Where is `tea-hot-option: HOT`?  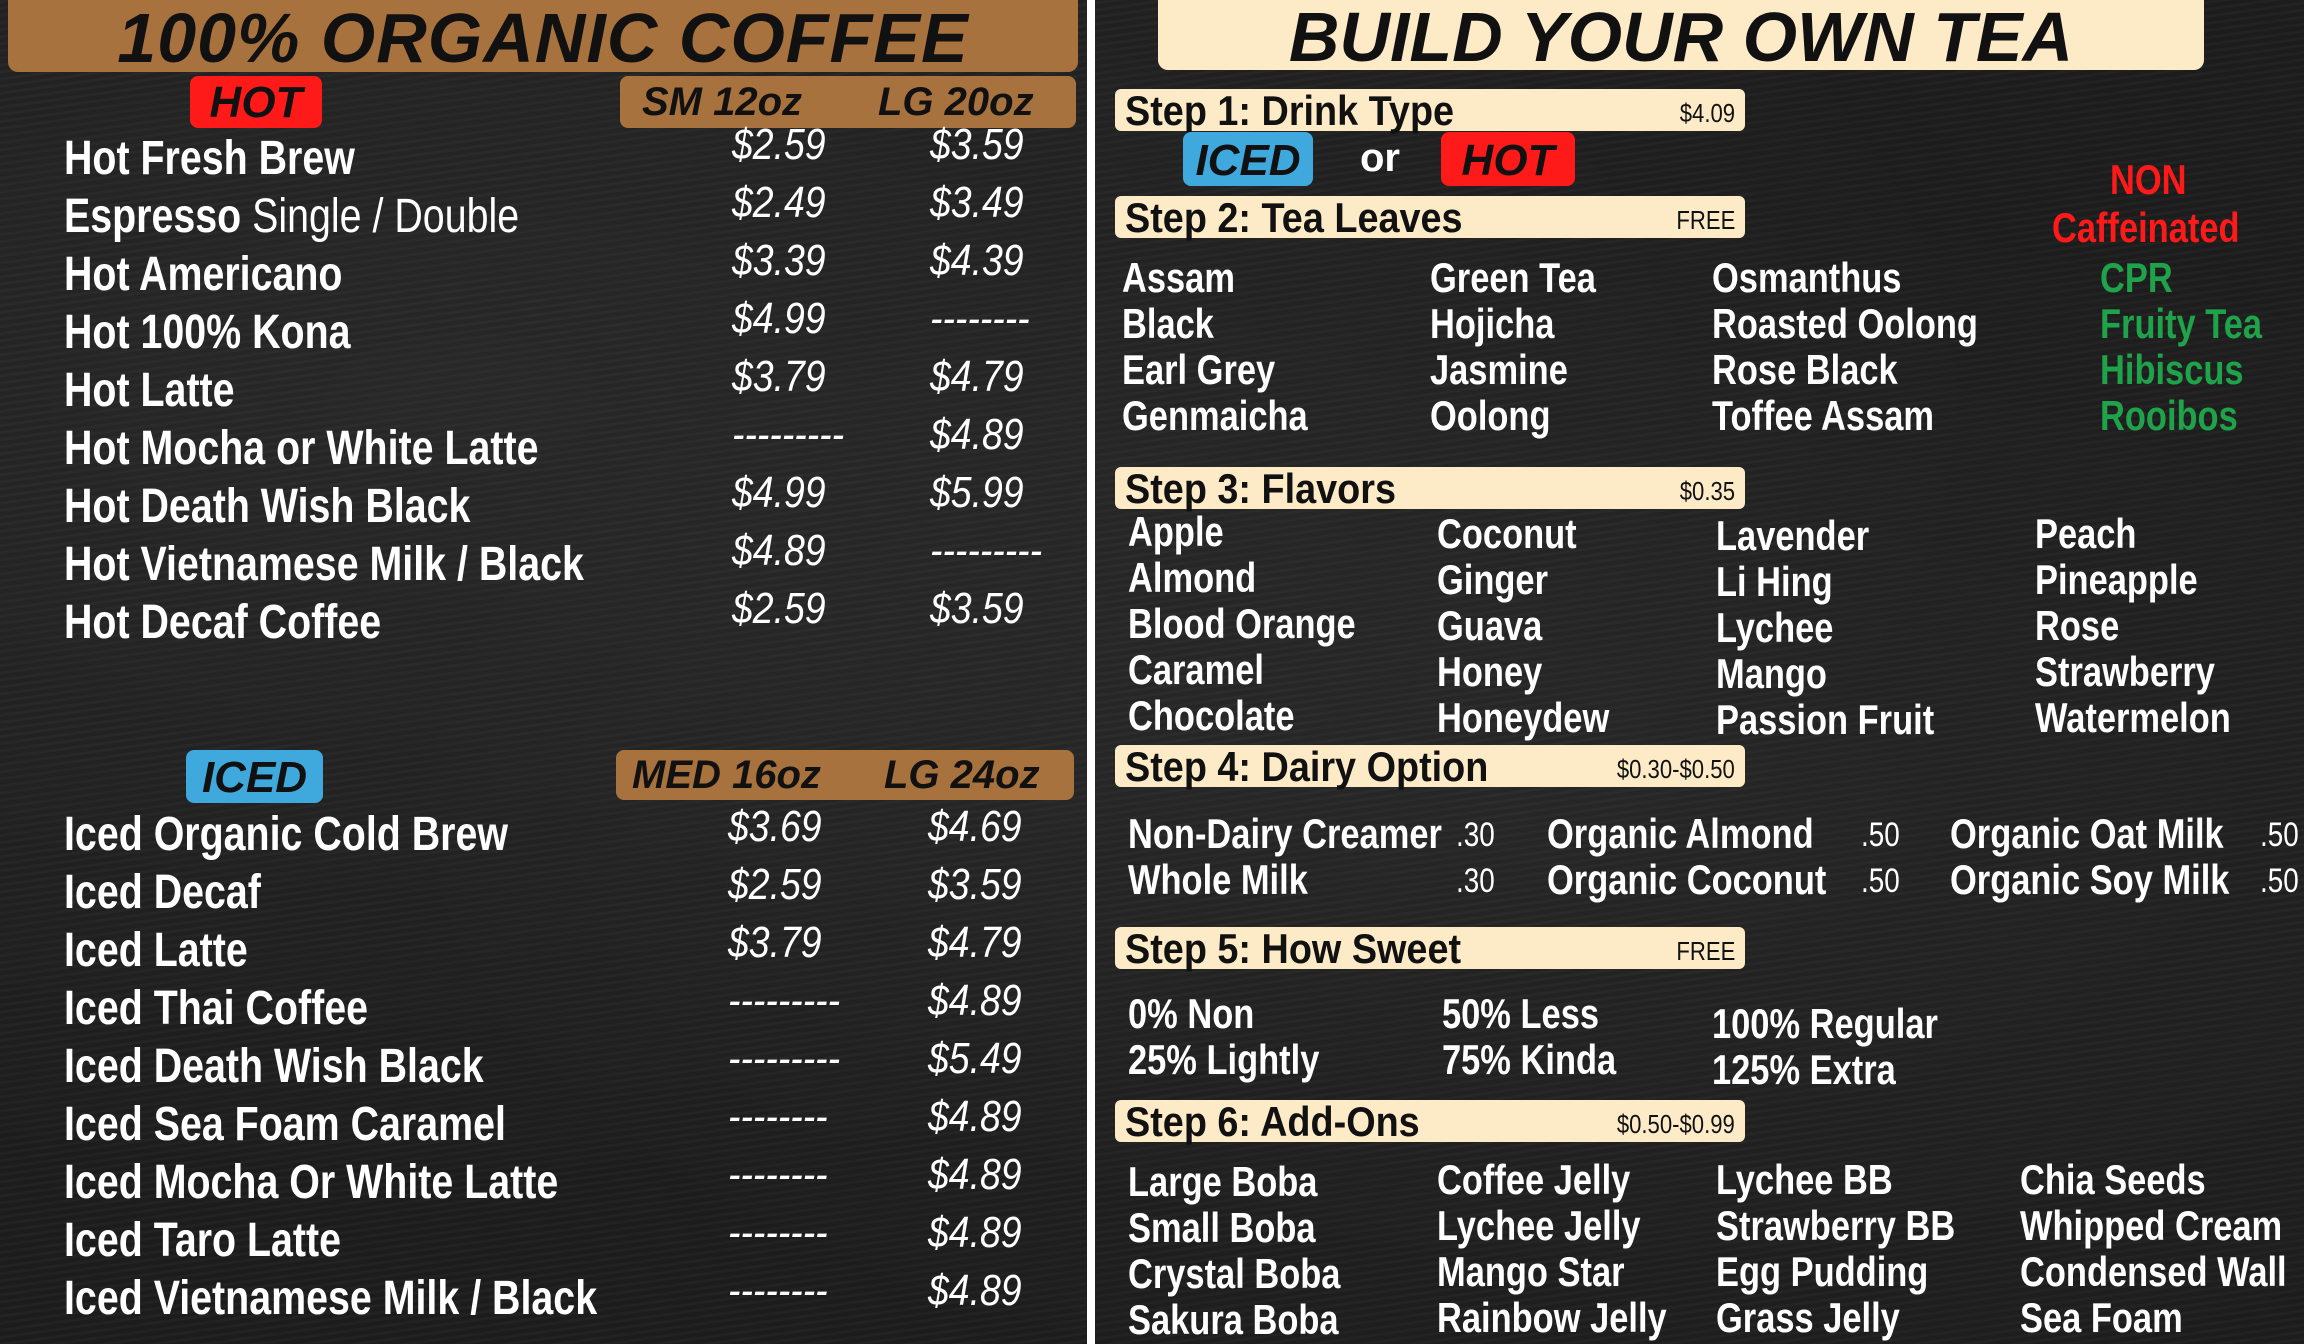
tea-hot-option: HOT is located at coordinates (1508, 159).